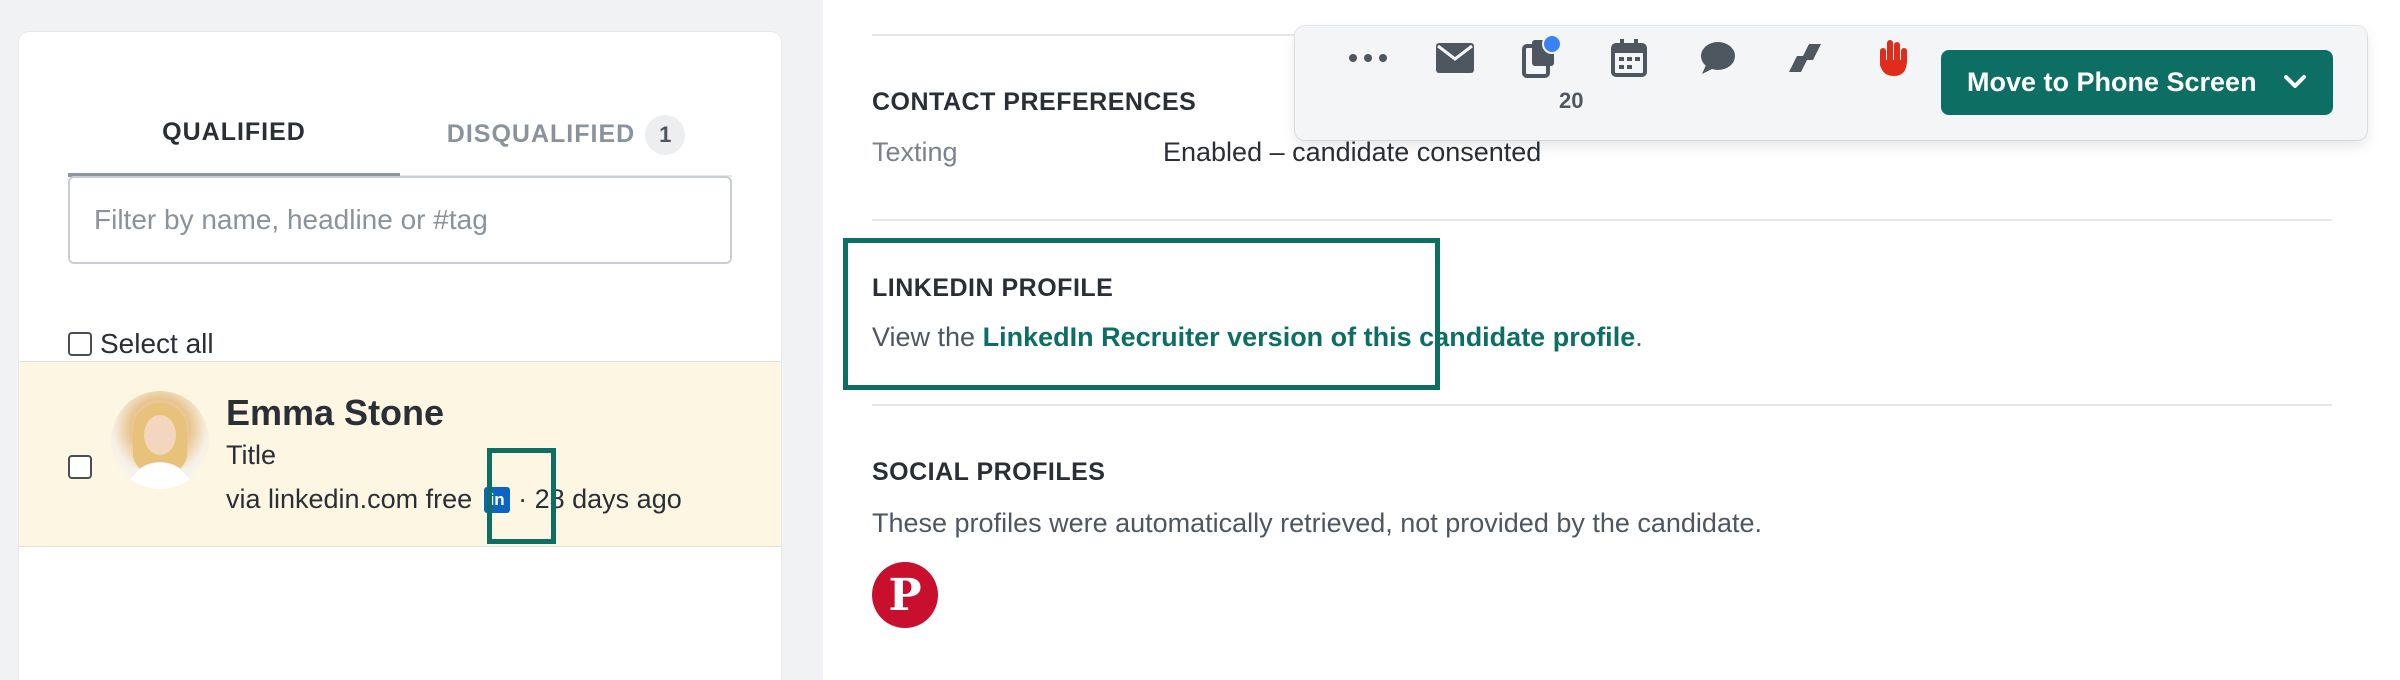  Describe the element at coordinates (665, 134) in the screenshot. I see `disqualified-count-badge: 1` at that location.